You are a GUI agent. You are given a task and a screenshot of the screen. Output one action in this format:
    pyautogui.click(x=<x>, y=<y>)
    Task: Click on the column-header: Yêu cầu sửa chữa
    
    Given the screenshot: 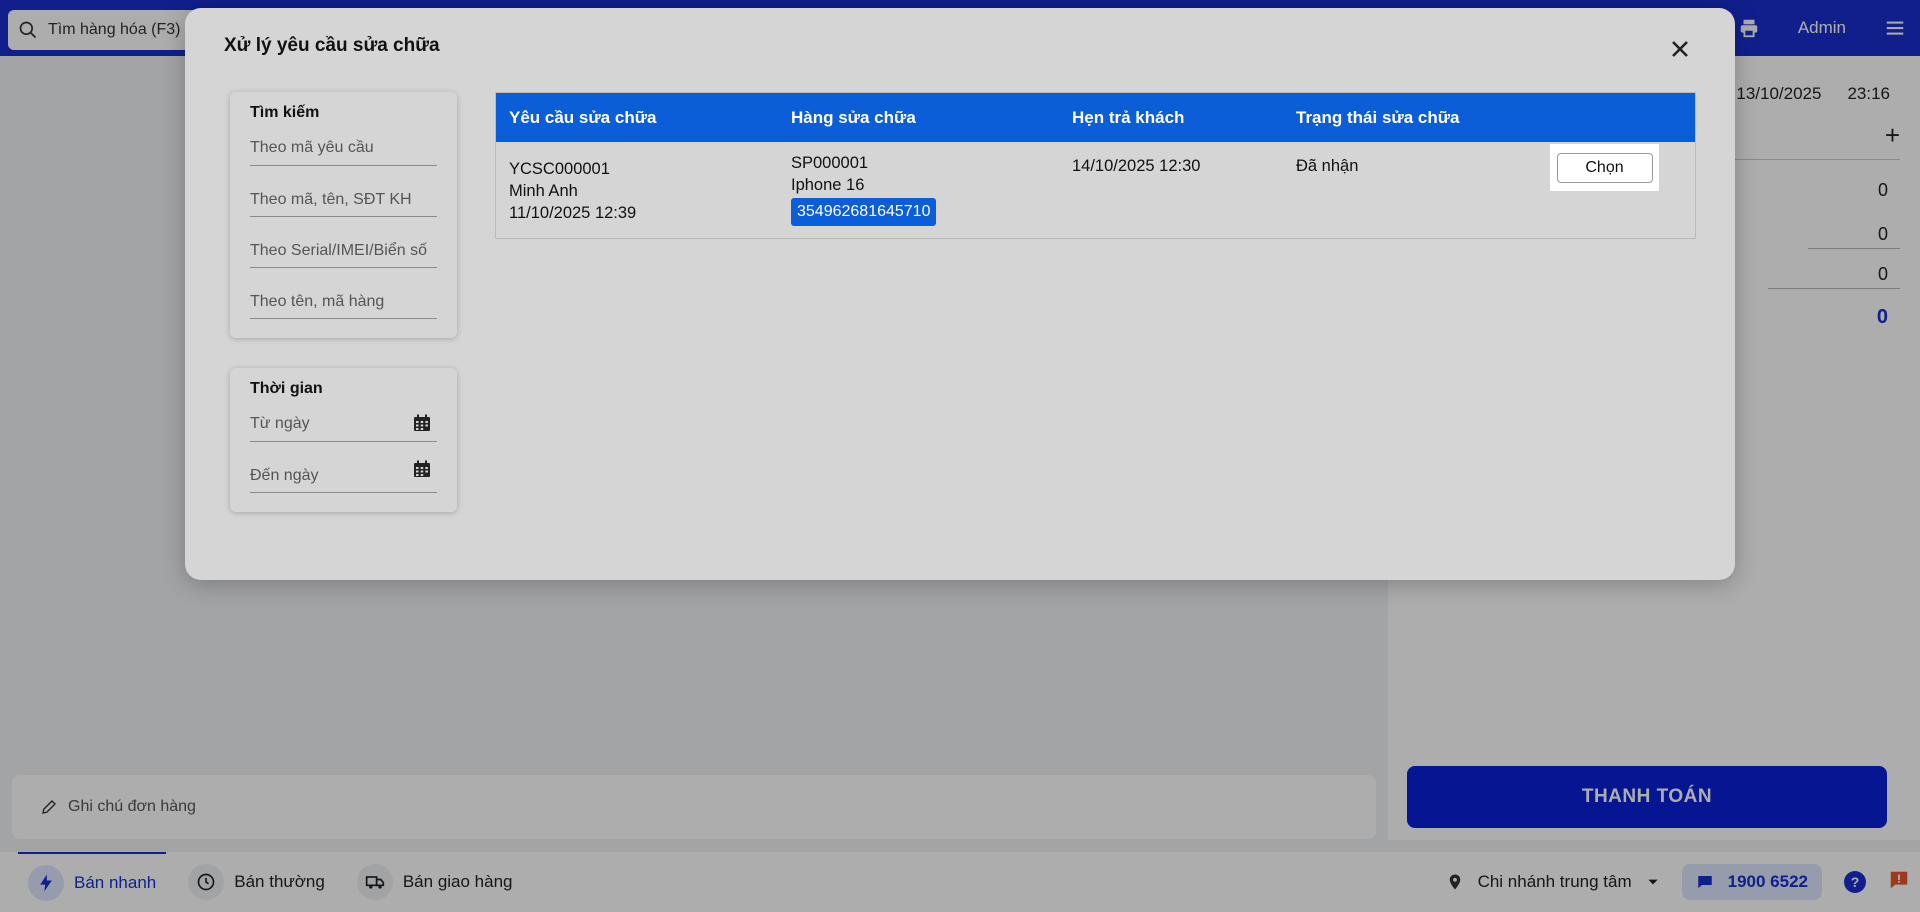 What is the action you would take?
    pyautogui.click(x=583, y=117)
    